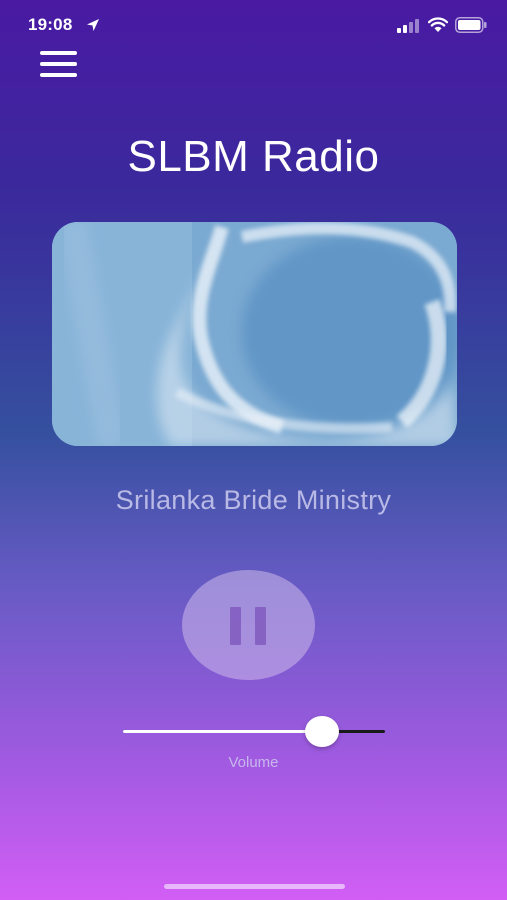 This screenshot has height=900, width=507. What do you see at coordinates (471, 25) in the screenshot?
I see `battery-icon` at bounding box center [471, 25].